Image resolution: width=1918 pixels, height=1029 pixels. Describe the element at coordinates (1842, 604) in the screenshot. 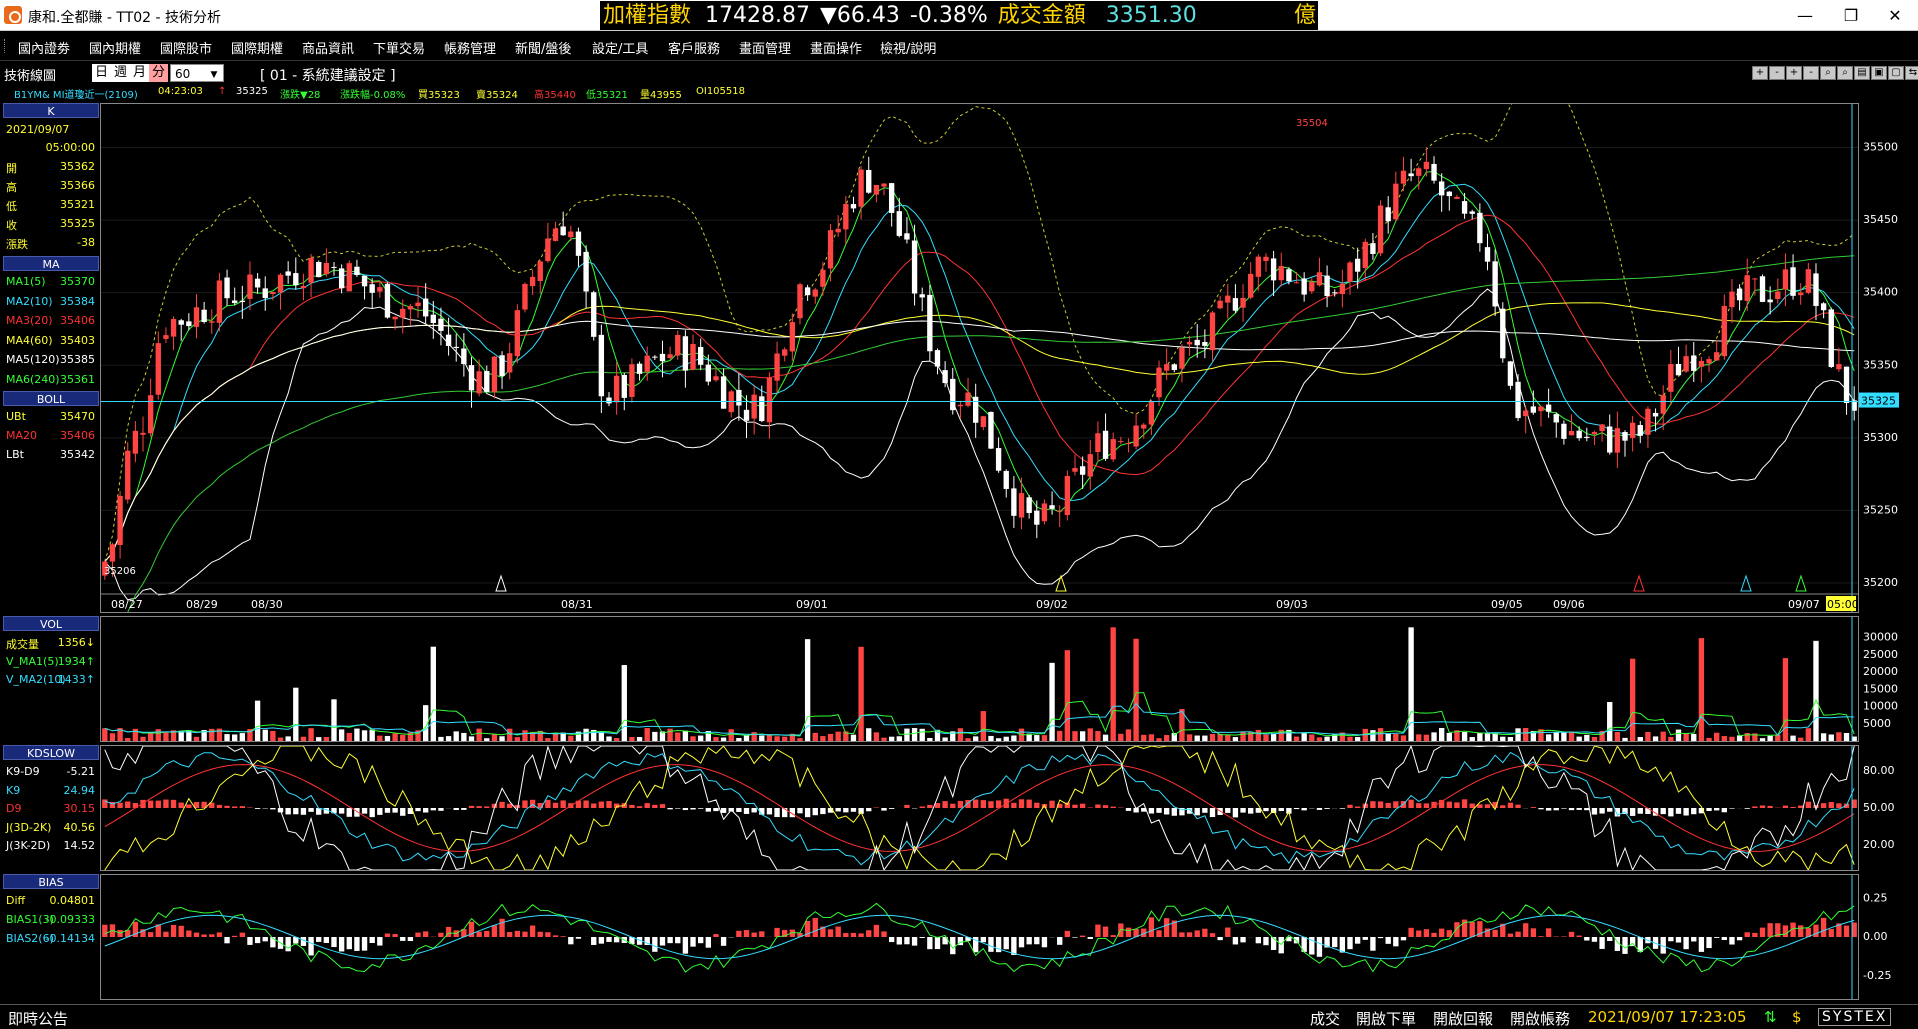

I see `last-time-label: 05:00` at that location.